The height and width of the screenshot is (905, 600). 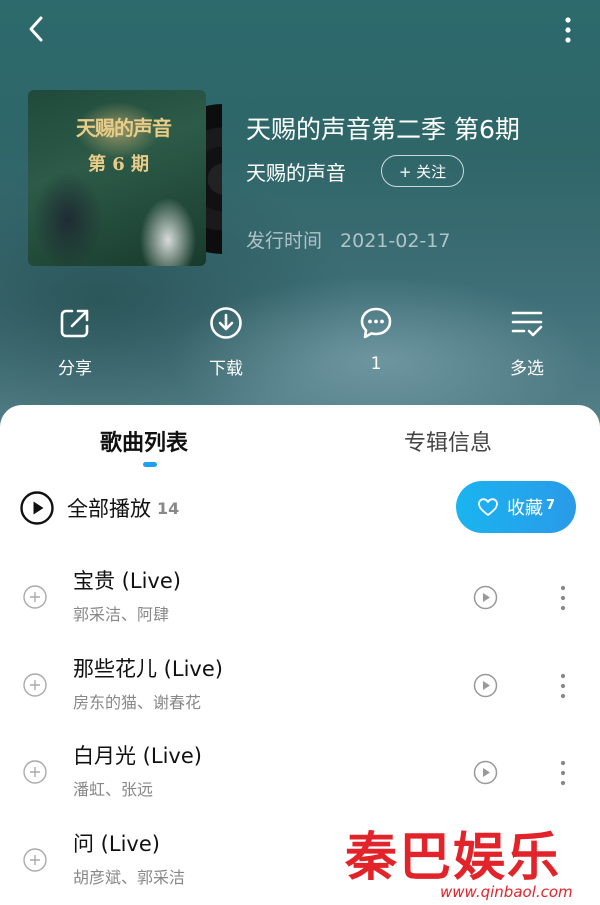 I want to click on download-button: 下载, so click(x=226, y=339).